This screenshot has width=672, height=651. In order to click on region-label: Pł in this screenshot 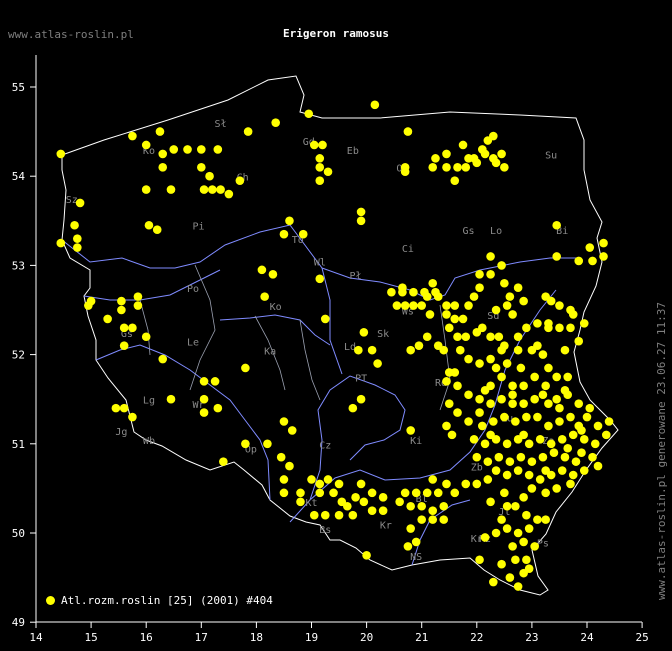, I will do `click(356, 276)`.